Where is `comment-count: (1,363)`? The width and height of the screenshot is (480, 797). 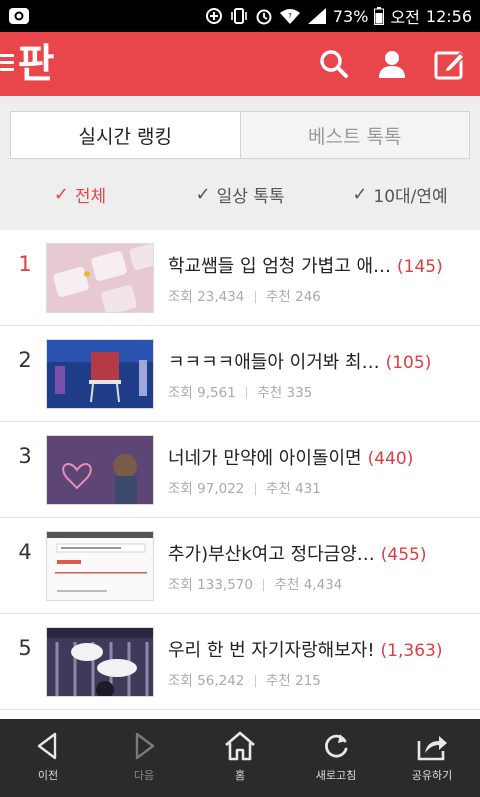 comment-count: (1,363) is located at coordinates (411, 651).